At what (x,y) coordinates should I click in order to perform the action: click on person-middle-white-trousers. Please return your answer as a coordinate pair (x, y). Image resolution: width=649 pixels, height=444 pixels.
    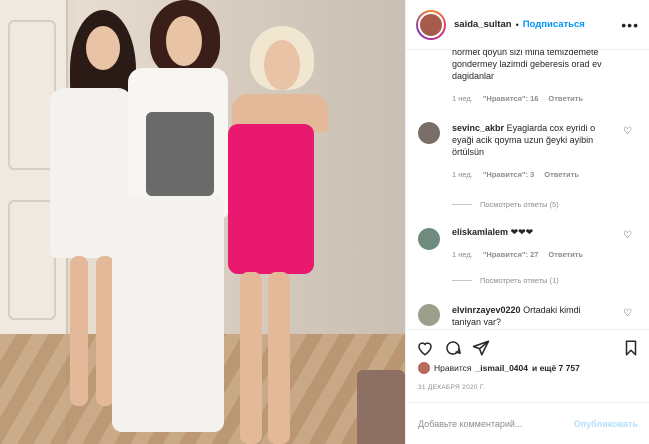
    Looking at the image, I should click on (168, 314).